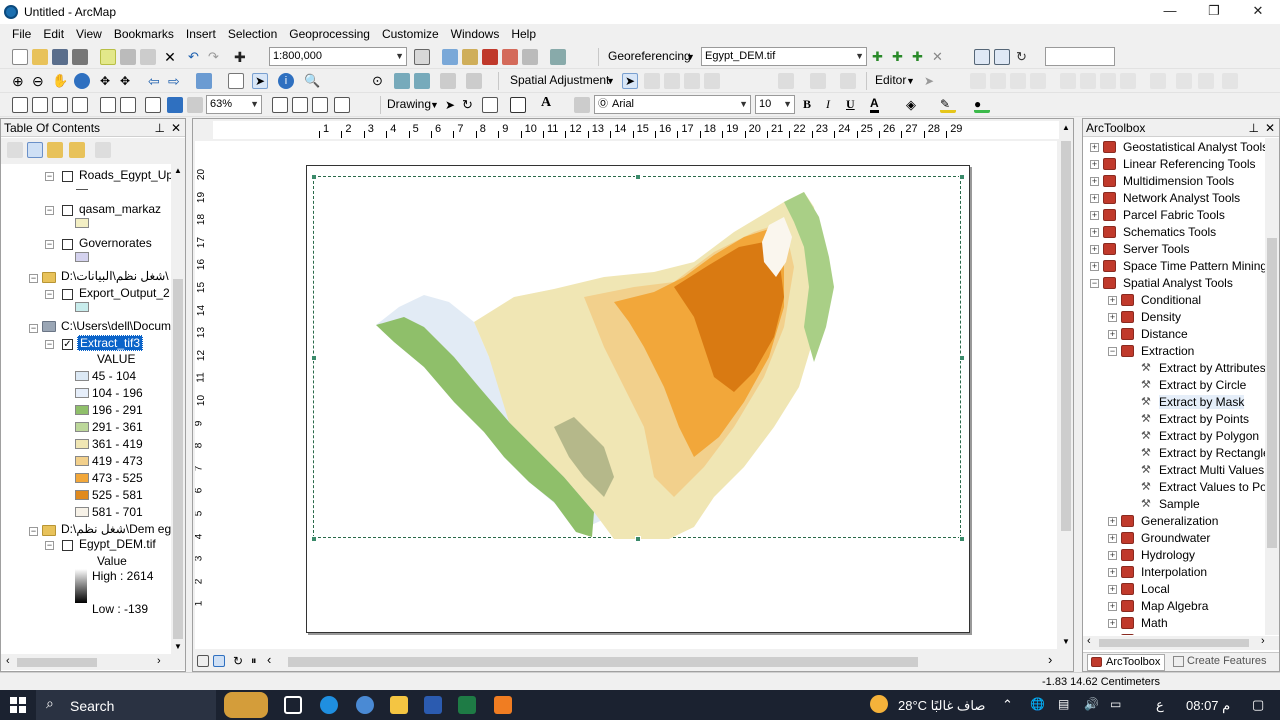 The width and height of the screenshot is (1280, 720). Describe the element at coordinates (204, 81) in the screenshot. I see `select-features-icon` at that location.